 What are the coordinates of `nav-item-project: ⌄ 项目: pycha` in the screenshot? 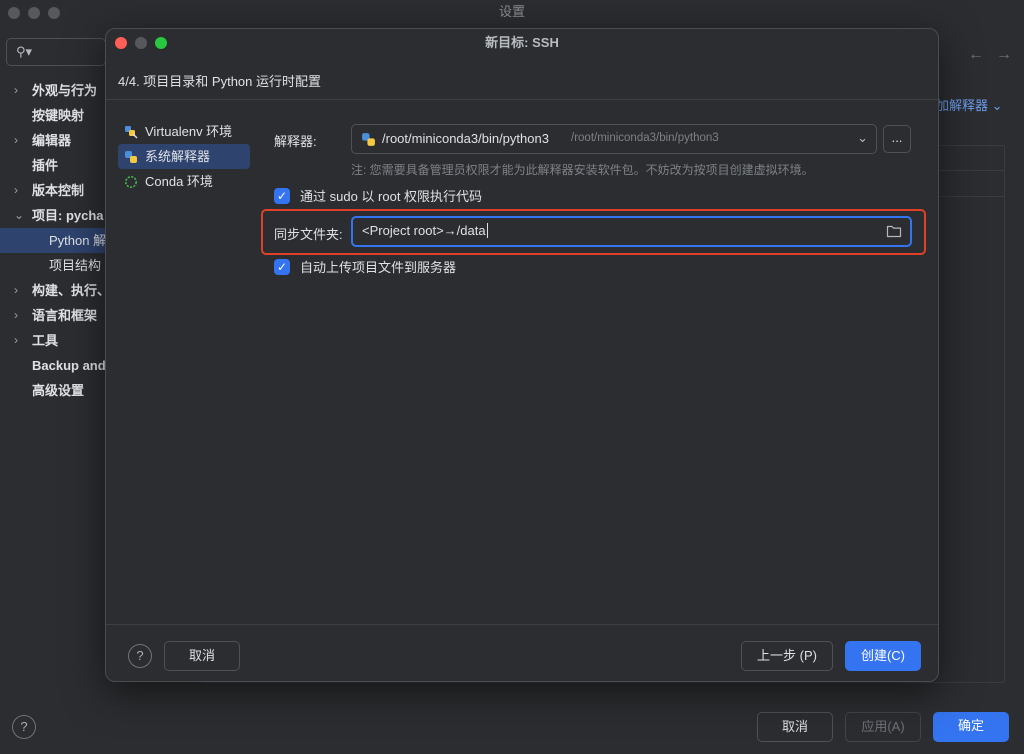 It's located at (55, 215).